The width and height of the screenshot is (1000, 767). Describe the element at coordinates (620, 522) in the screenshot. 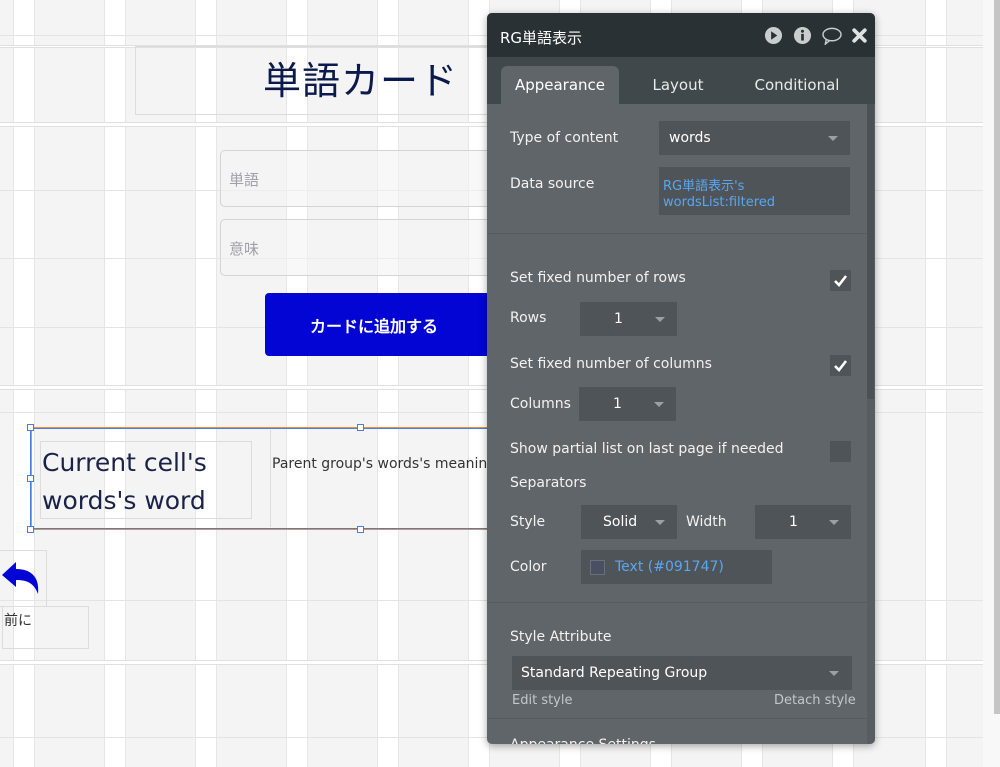

I see `separator-style-value: Solid` at that location.